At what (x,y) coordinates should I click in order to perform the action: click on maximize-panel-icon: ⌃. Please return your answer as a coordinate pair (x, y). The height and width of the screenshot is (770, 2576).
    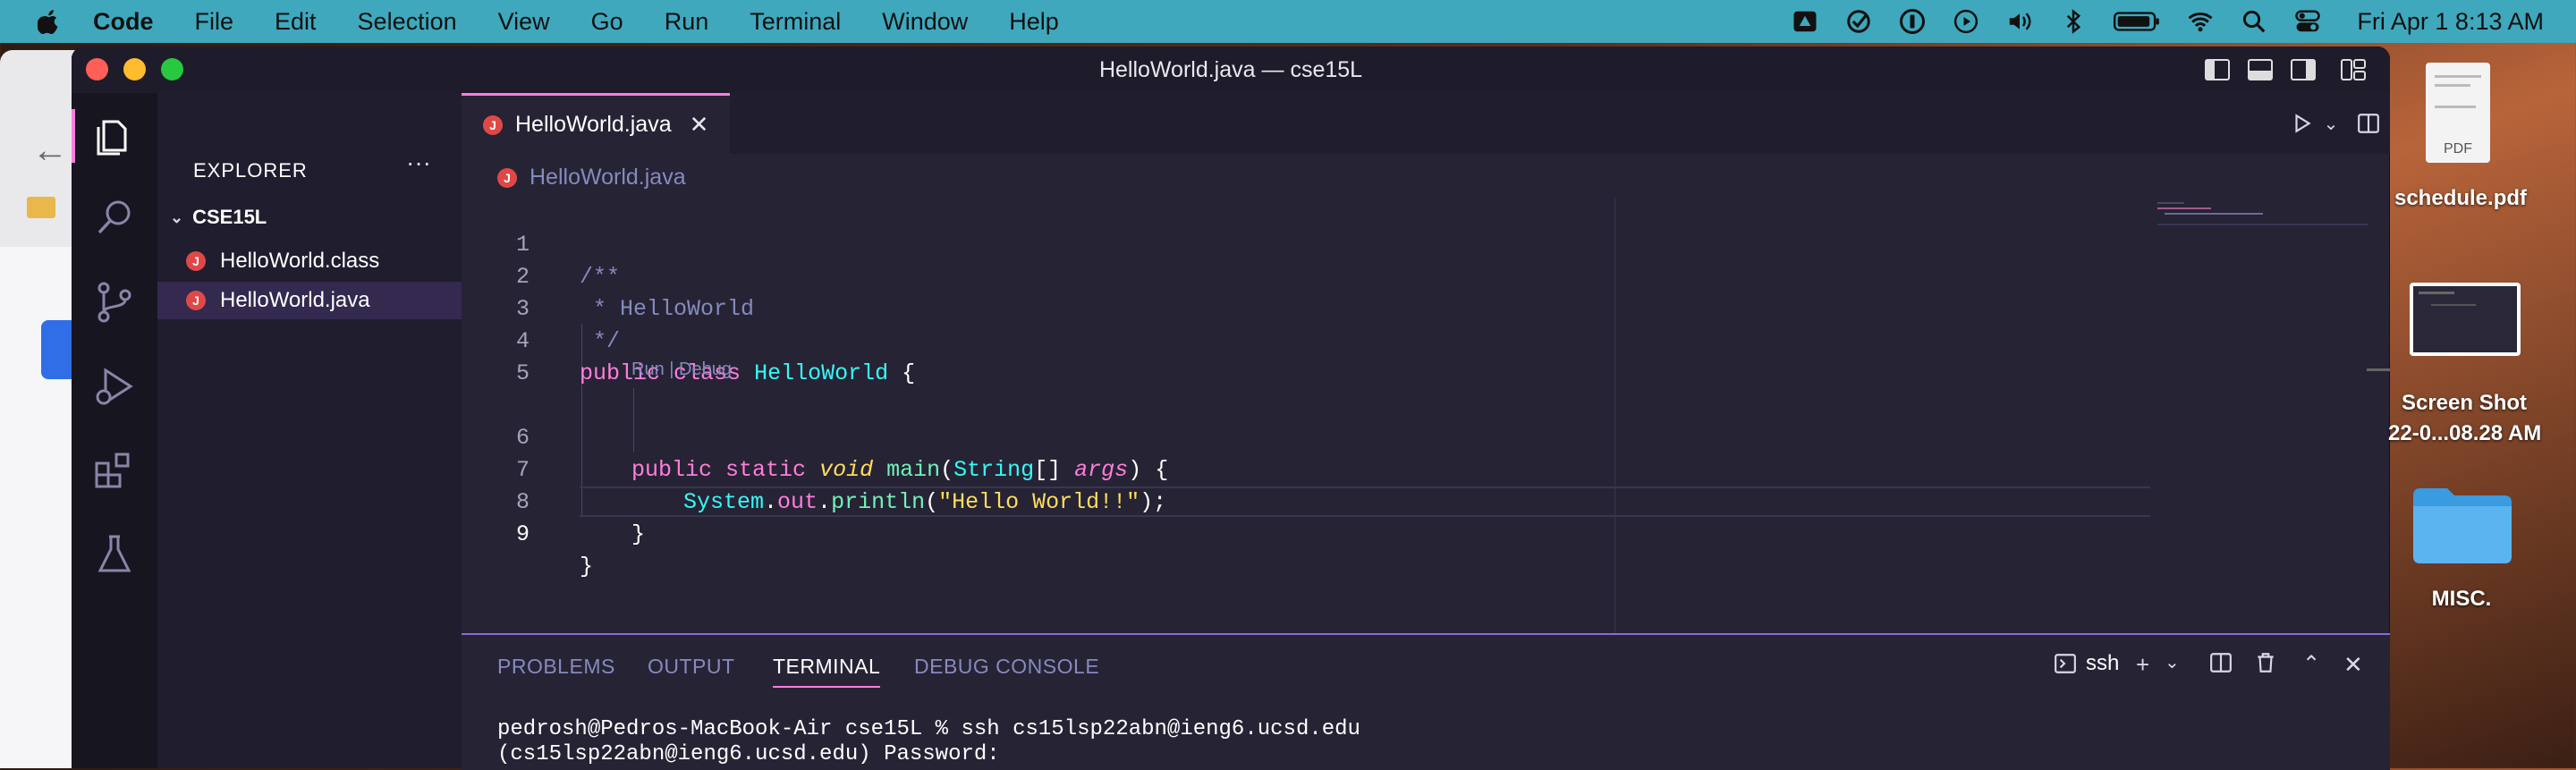
    Looking at the image, I should click on (2311, 664).